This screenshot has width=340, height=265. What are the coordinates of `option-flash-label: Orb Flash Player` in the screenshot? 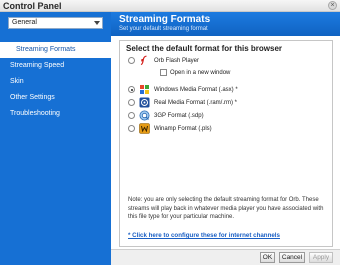 It's located at (177, 61).